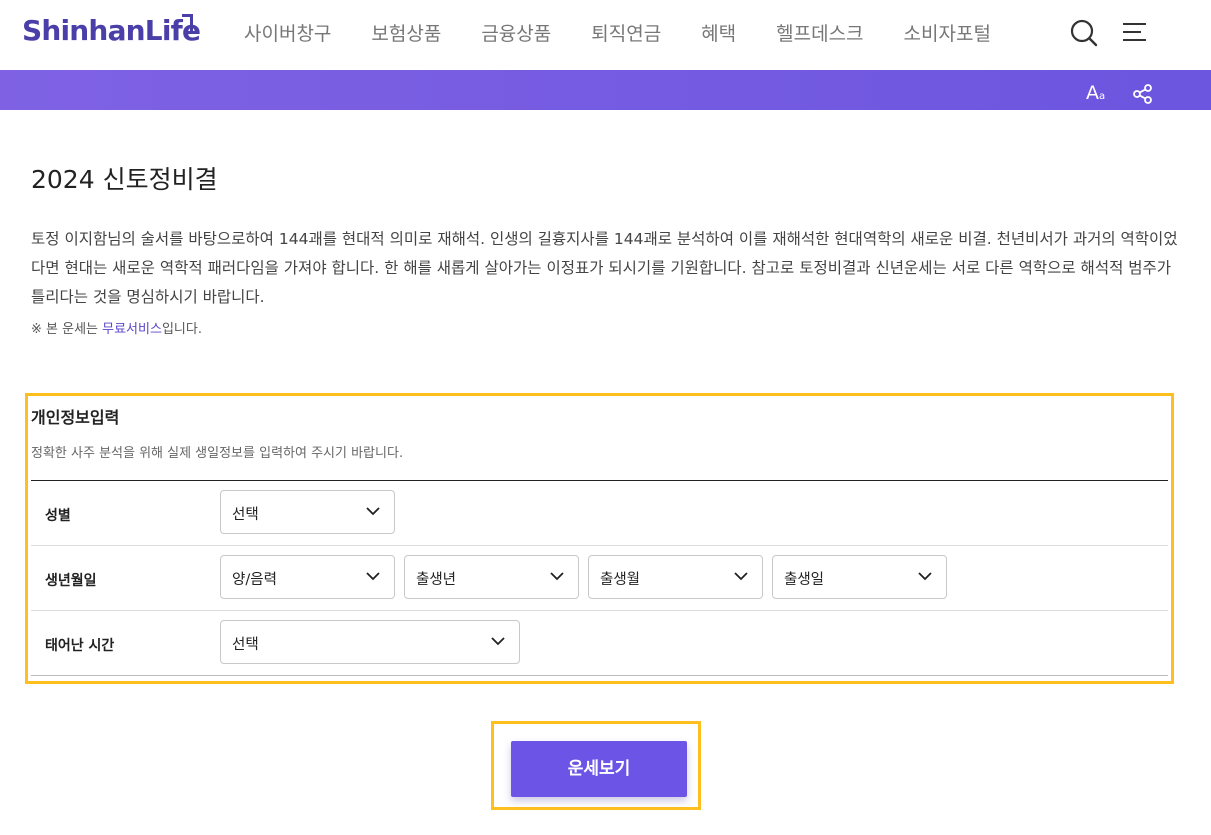 The width and height of the screenshot is (1211, 835). Describe the element at coordinates (254, 580) in the screenshot. I see `calendar-type-value: 양/음력` at that location.